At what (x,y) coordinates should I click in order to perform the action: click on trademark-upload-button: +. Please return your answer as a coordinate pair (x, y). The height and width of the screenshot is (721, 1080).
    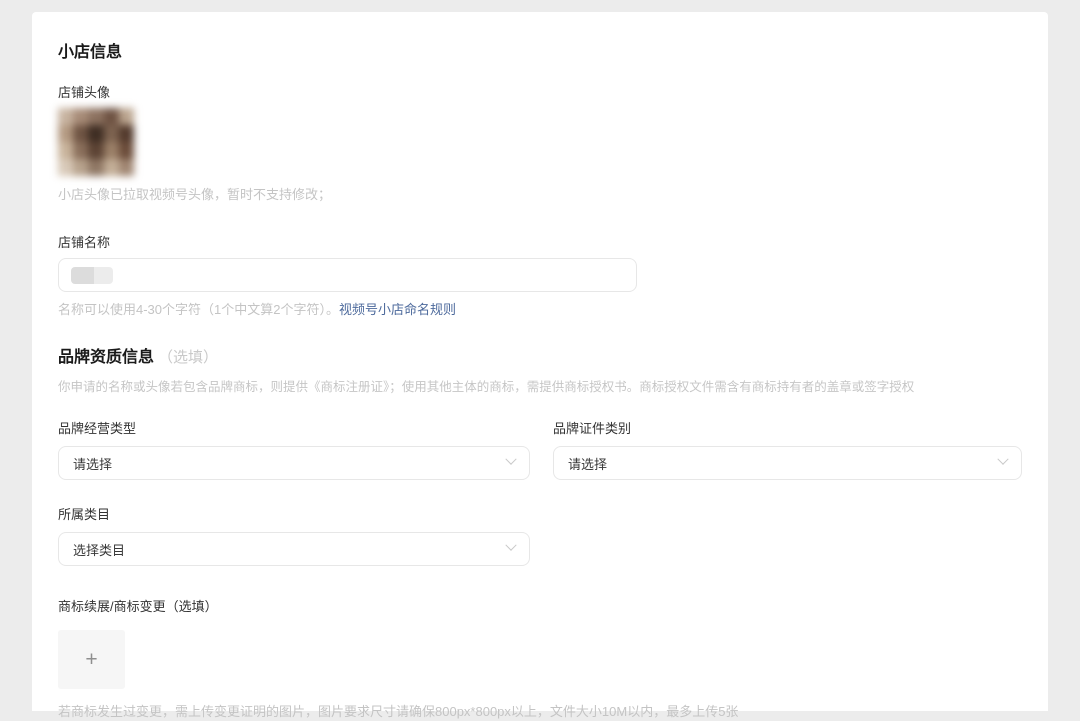
    Looking at the image, I should click on (91, 659).